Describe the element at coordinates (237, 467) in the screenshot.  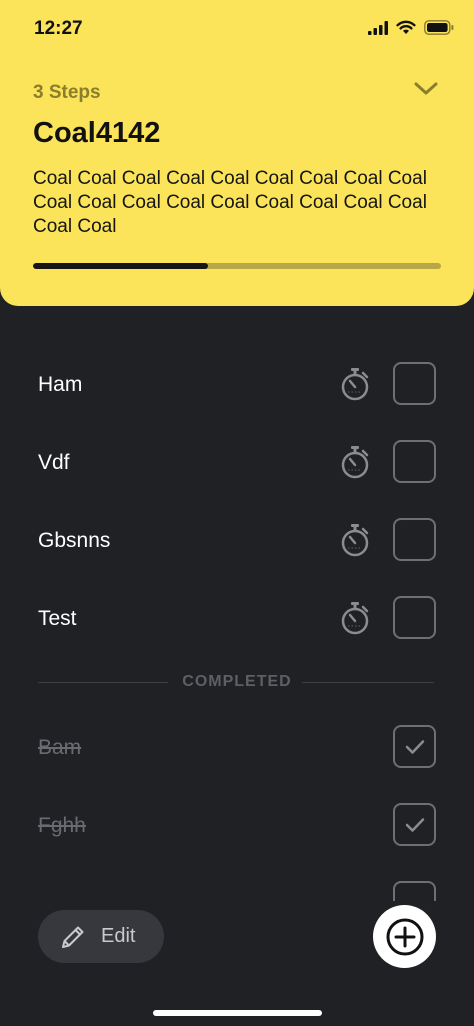
I see `task-row: Vdf` at that location.